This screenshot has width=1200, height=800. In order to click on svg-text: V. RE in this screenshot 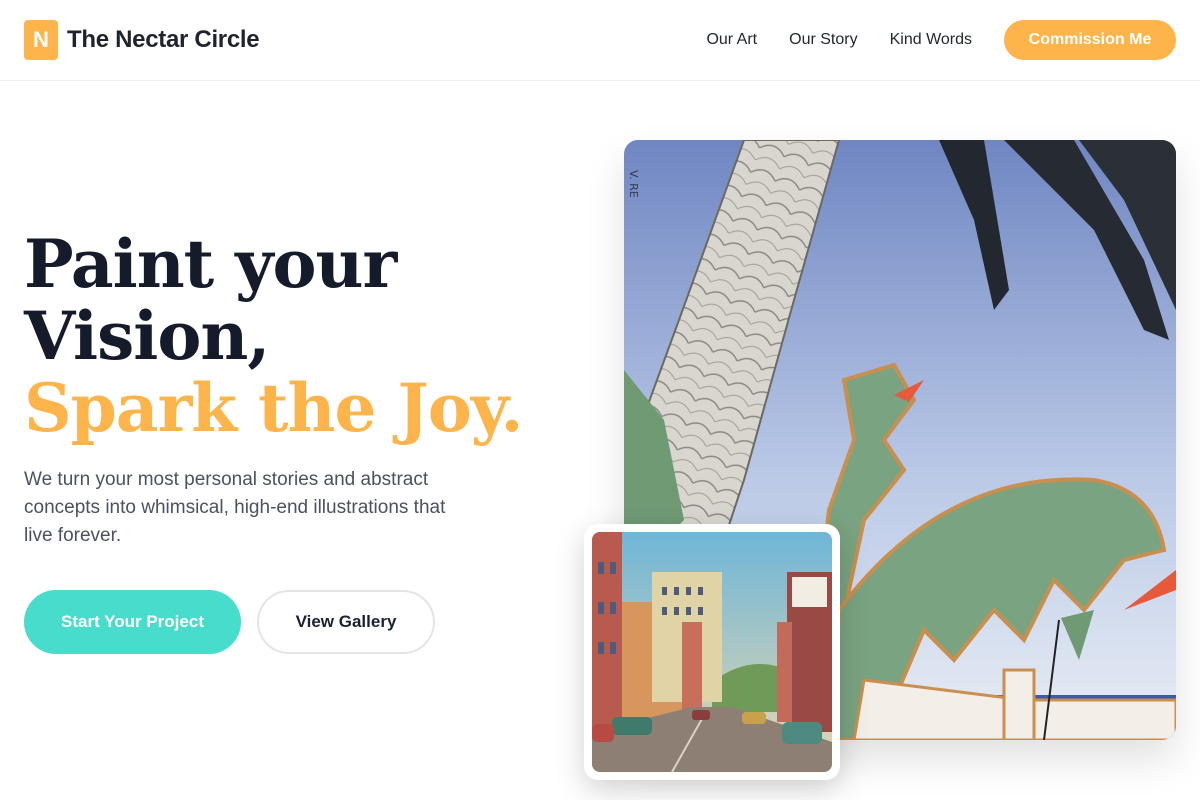, I will do `click(633, 184)`.